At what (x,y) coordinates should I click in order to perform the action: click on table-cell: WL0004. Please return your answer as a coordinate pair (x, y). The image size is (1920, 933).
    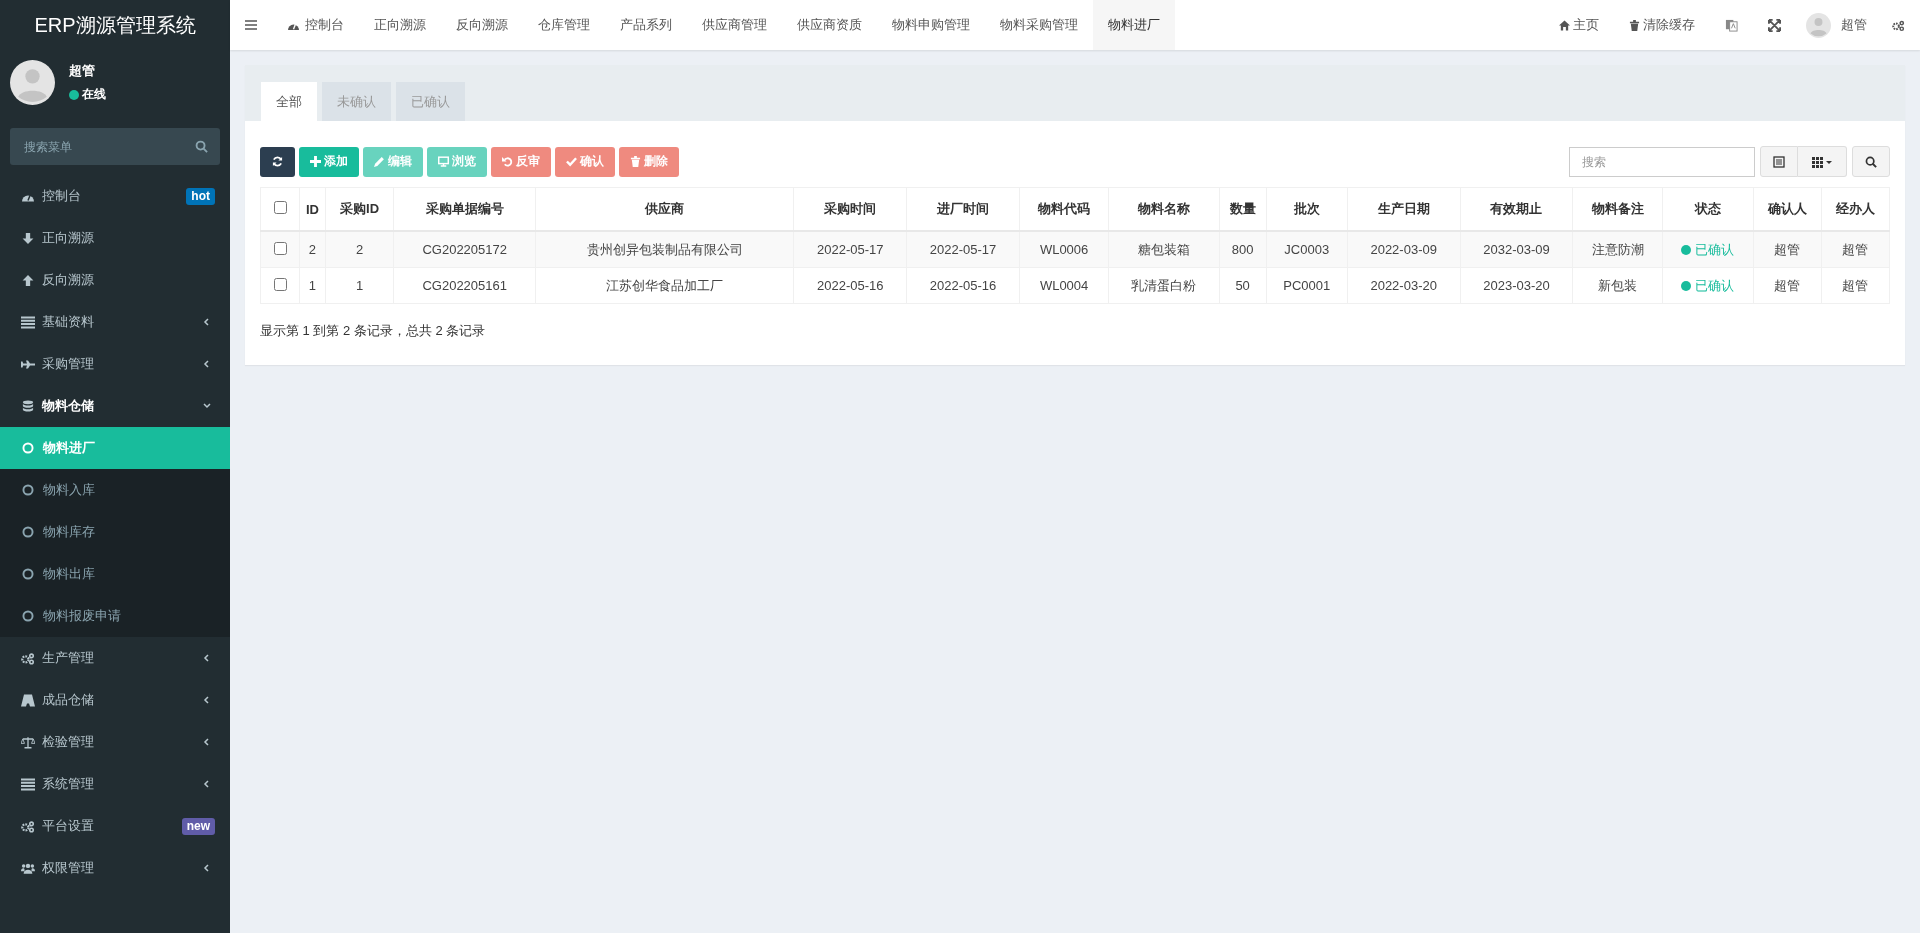
    Looking at the image, I should click on (1064, 285).